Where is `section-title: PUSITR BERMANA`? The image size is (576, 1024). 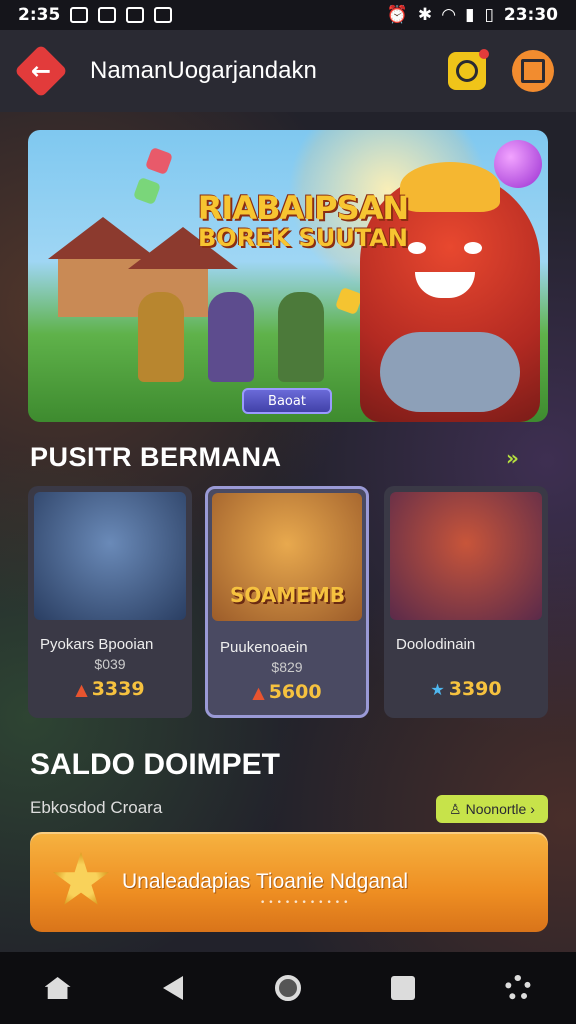
section-title: PUSITR BERMANA is located at coordinates (156, 457).